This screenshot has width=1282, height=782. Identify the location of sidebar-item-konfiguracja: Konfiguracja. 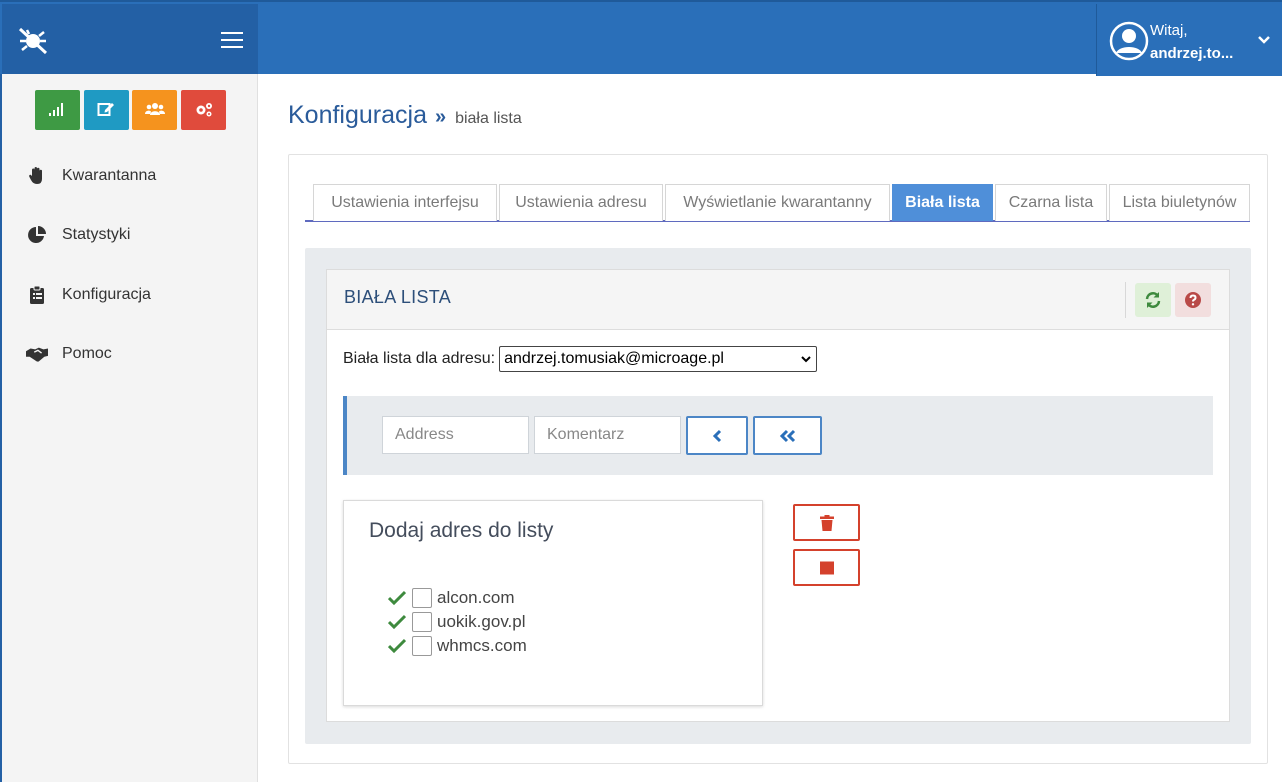
(88, 295).